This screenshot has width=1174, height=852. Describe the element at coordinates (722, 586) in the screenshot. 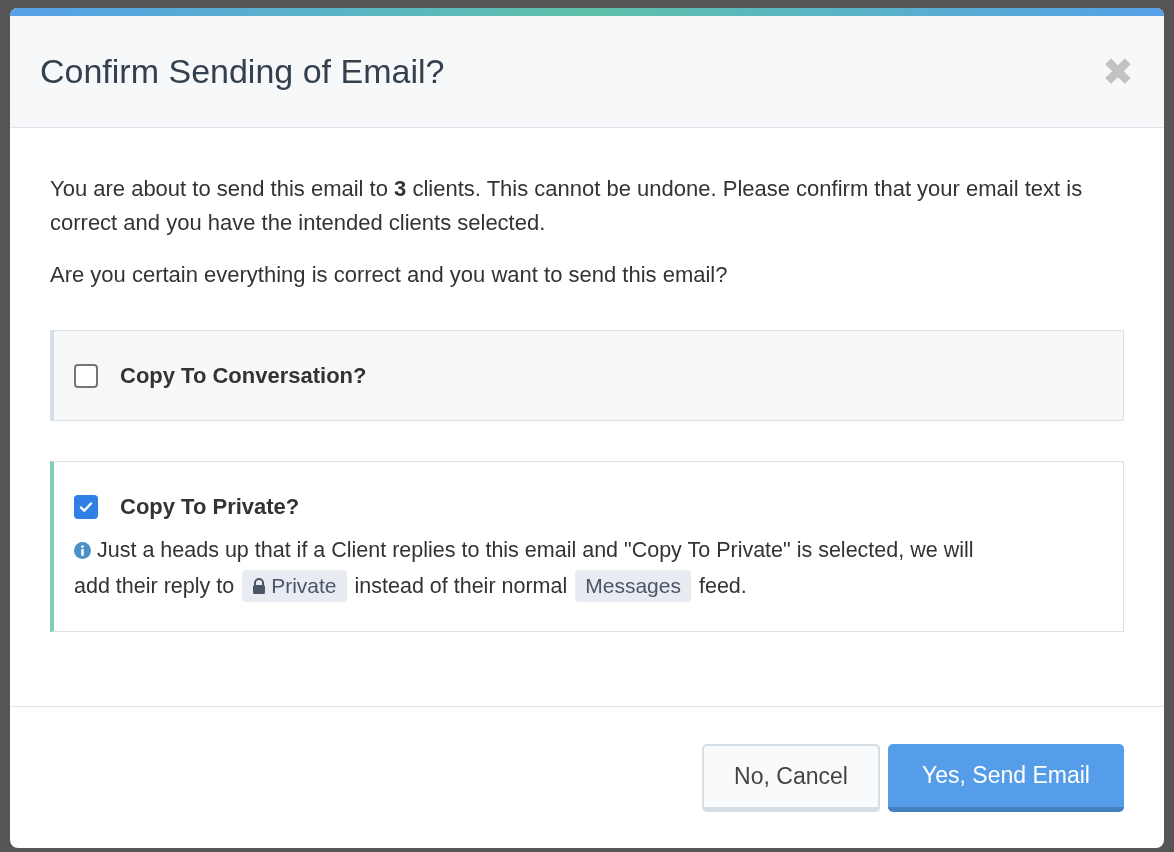

I see `info-text: feed.` at that location.